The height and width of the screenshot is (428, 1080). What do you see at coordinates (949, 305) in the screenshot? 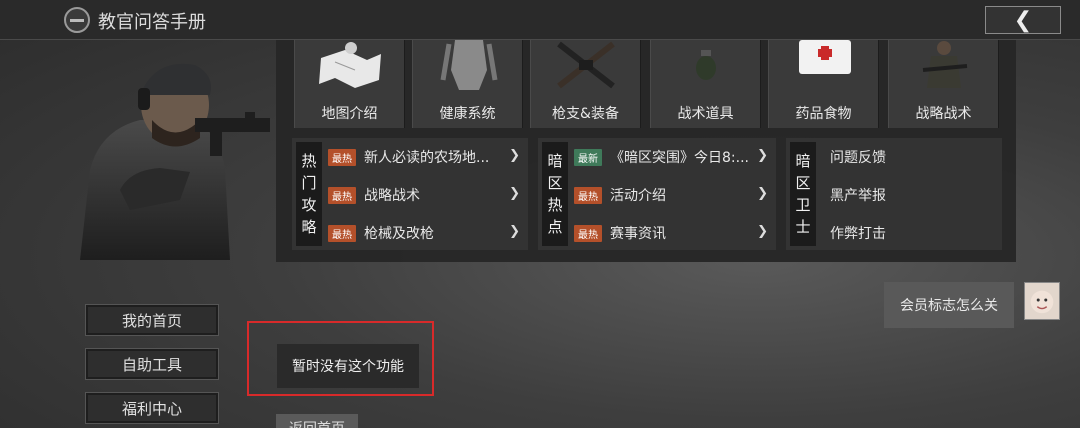
I see `user-message-bubble: 会员标志怎么关` at bounding box center [949, 305].